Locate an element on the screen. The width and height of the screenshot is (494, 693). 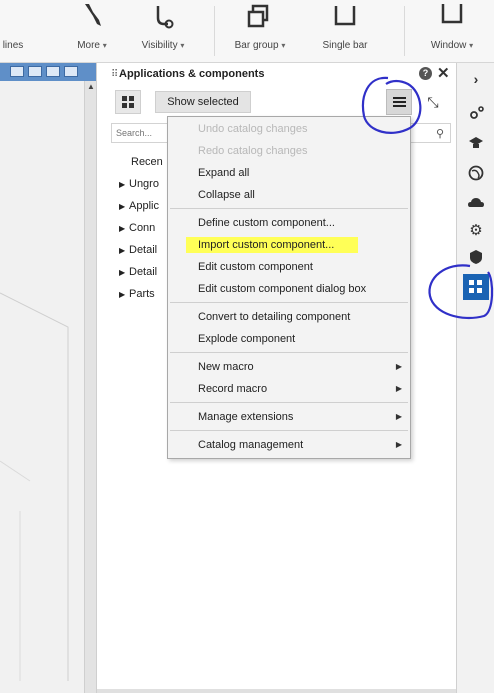
ribbon-window-button: Window ▾ is located at coordinates (452, 31).